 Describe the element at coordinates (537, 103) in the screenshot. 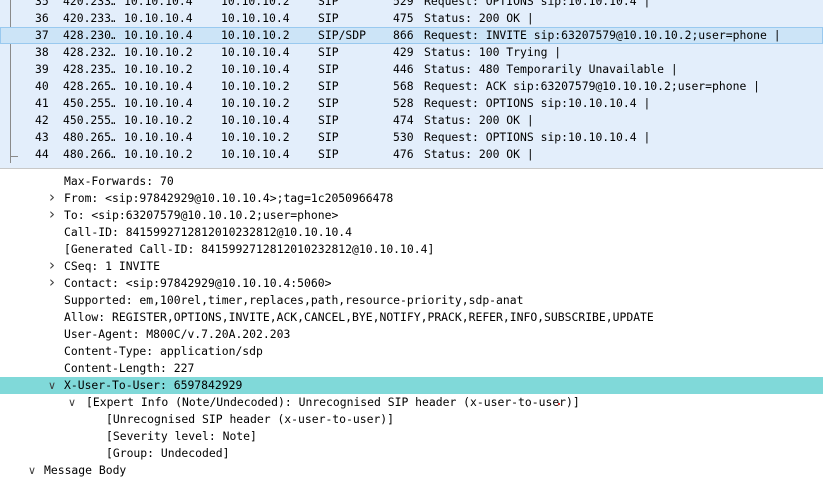

I see `packet-info: Request: OPTIONS sip:10.10.10.4 |` at that location.